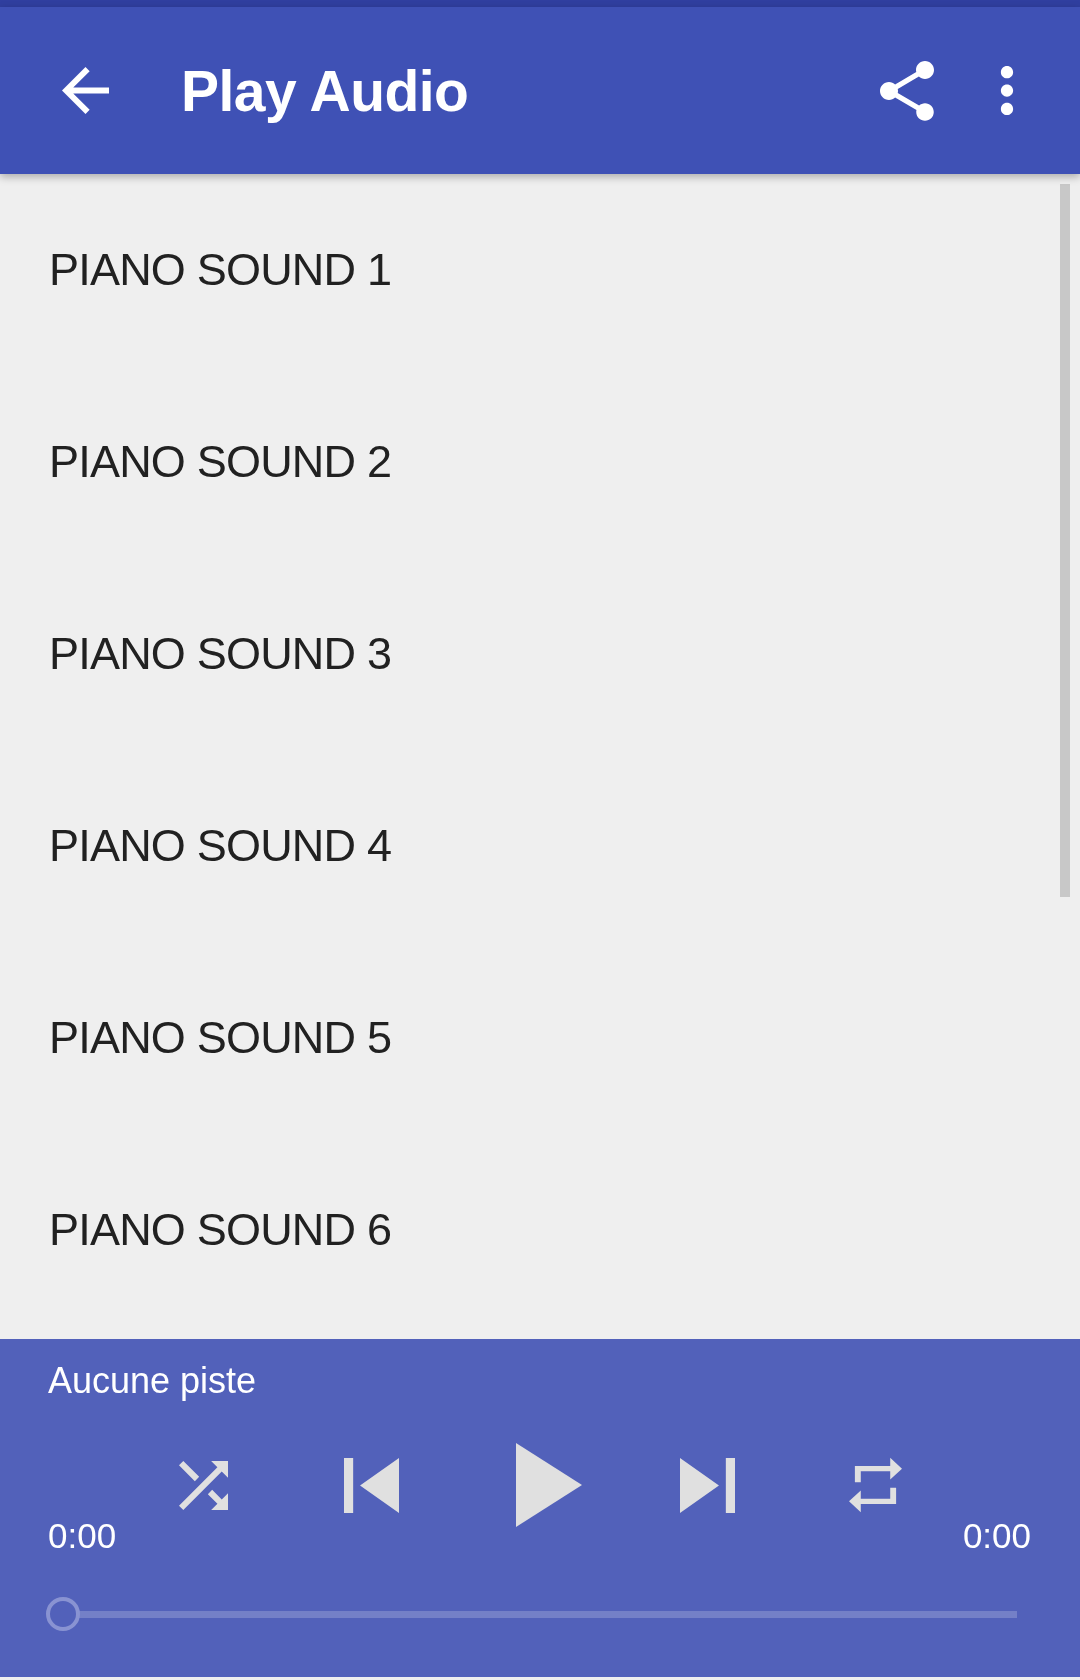  What do you see at coordinates (907, 90) in the screenshot?
I see `share-icon` at bounding box center [907, 90].